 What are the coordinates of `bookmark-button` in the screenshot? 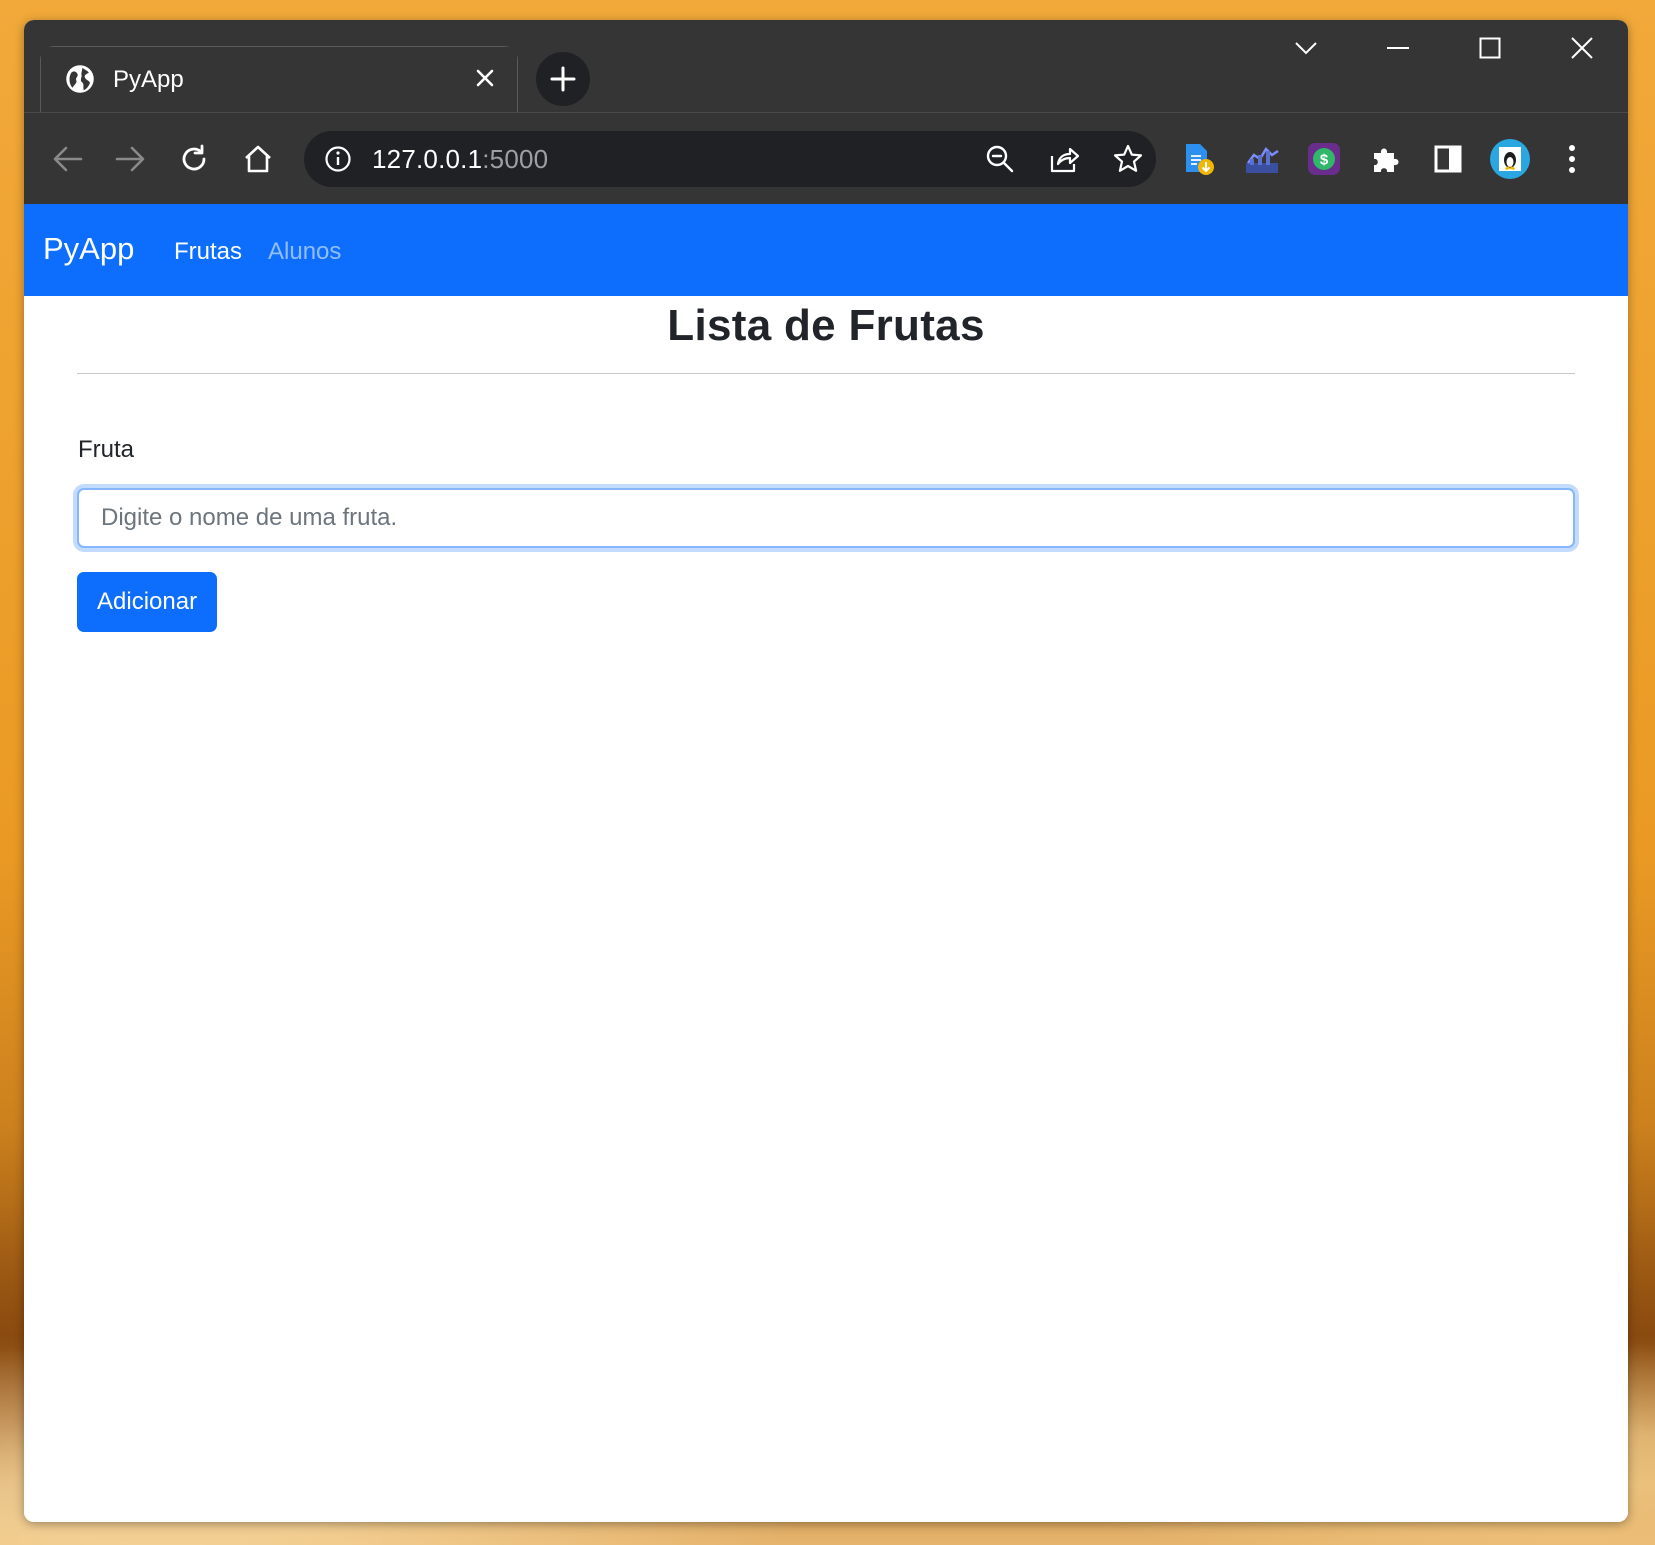 It's located at (1128, 159).